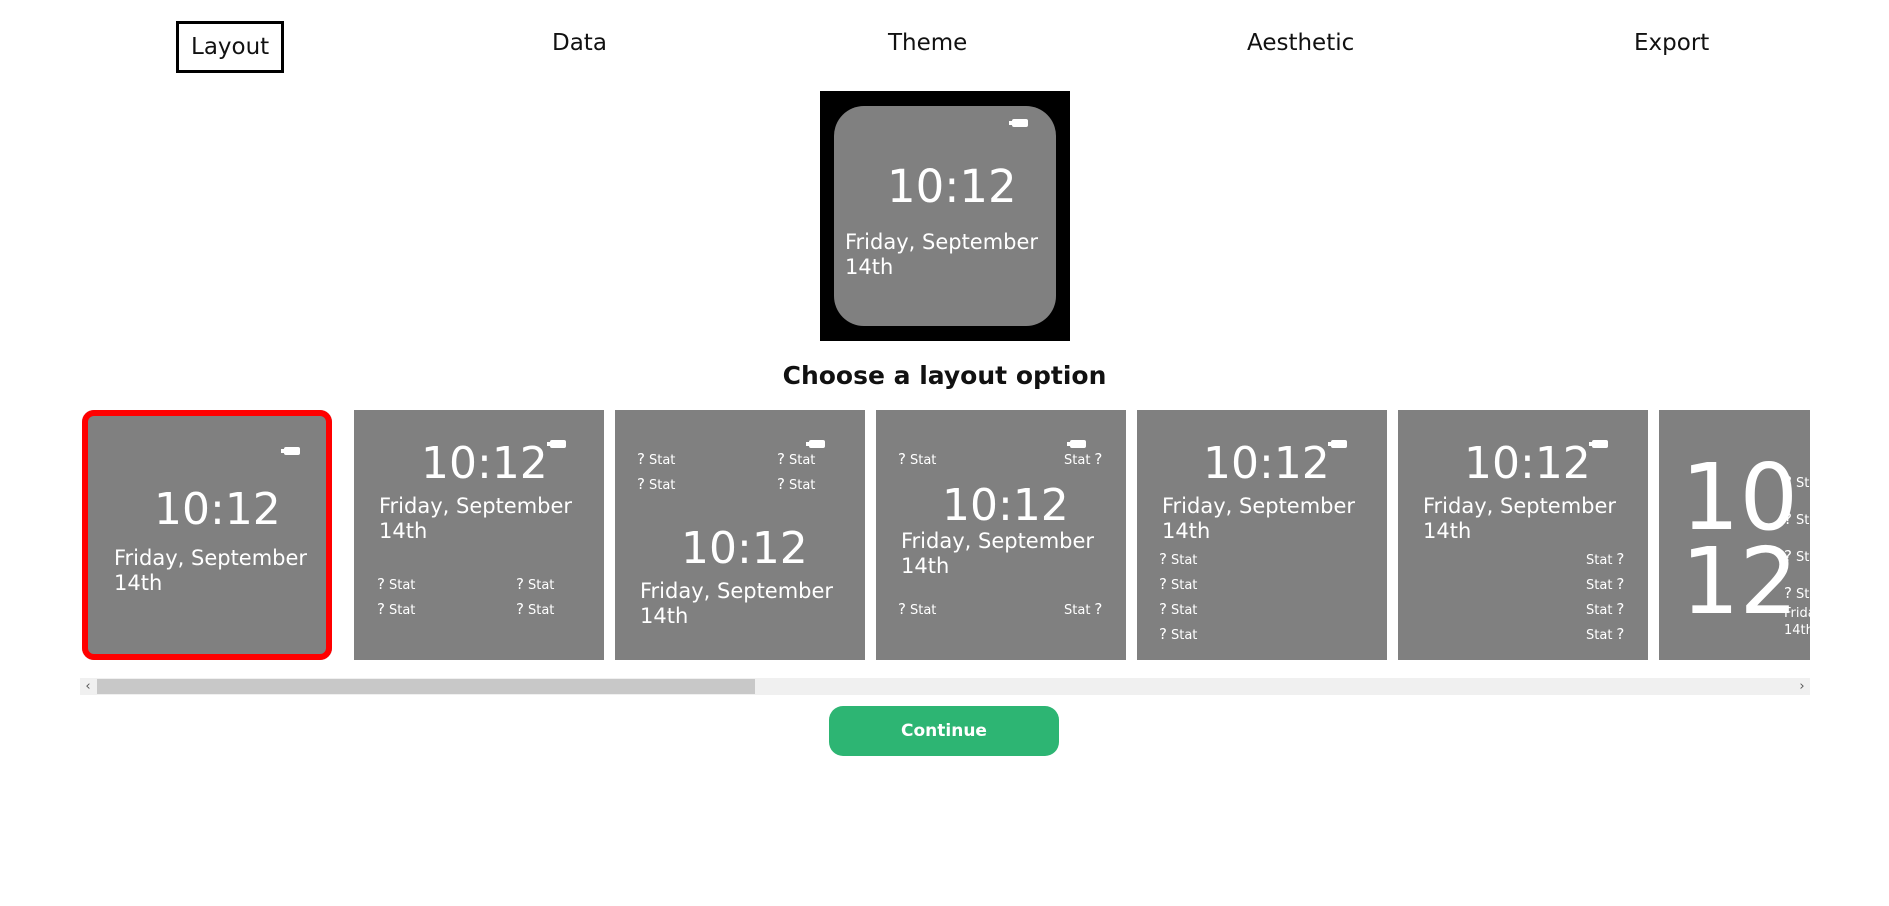 The width and height of the screenshot is (1889, 906). I want to click on watch-preview: 10:12 Friday, September 14th, so click(945, 216).